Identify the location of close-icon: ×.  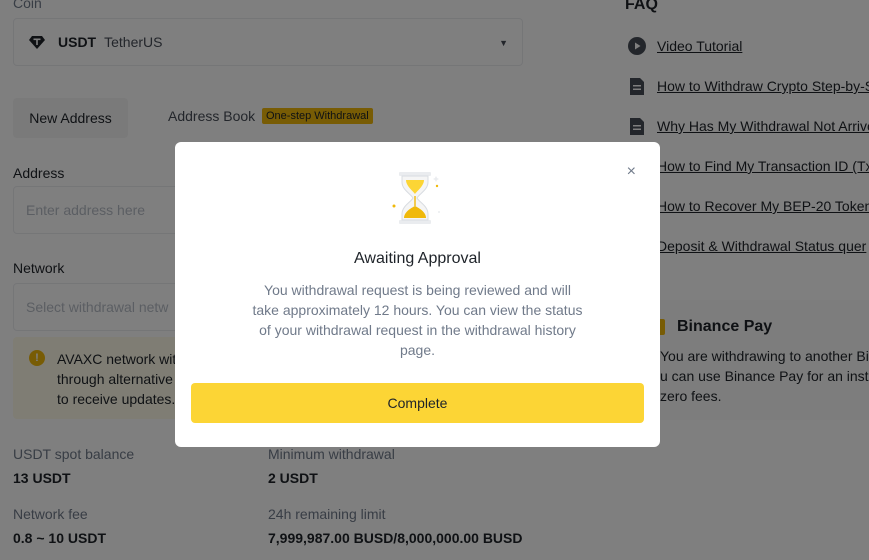
(631, 172).